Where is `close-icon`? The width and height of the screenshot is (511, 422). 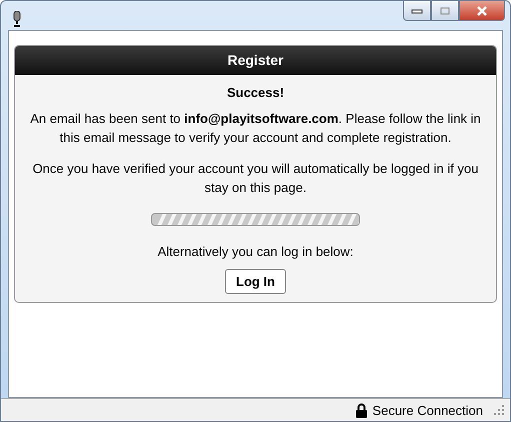
close-icon is located at coordinates (482, 11).